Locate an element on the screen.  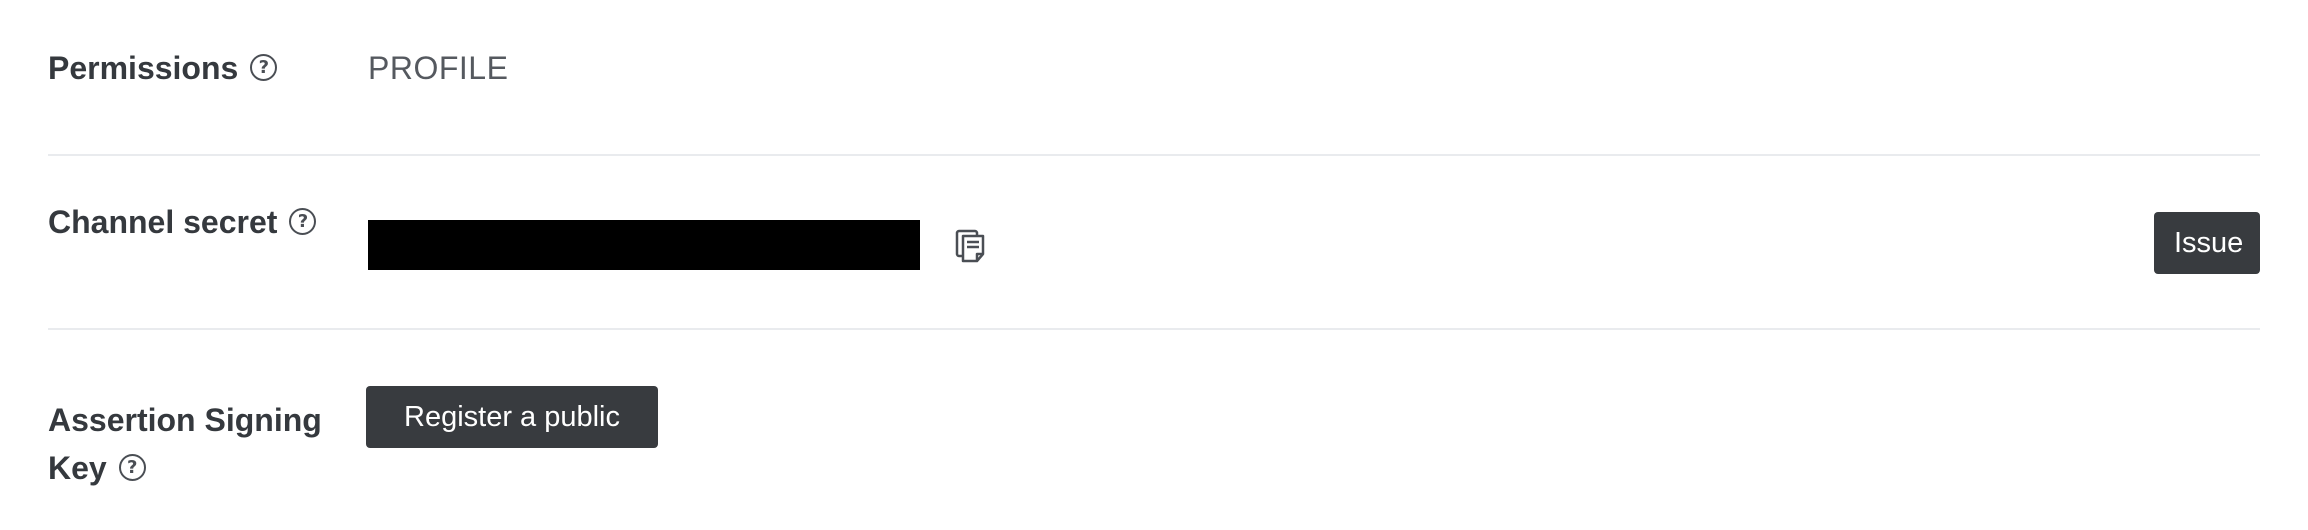
assertion-signing-key-label: Assertion Signing Key? is located at coordinates (198, 444).